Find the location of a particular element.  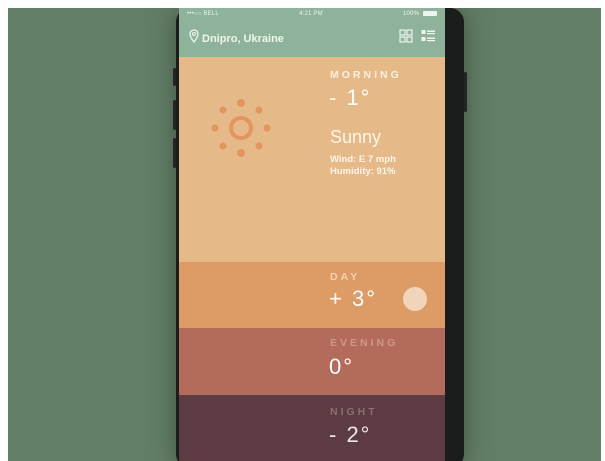

weather-condition: Sunny is located at coordinates (356, 137).